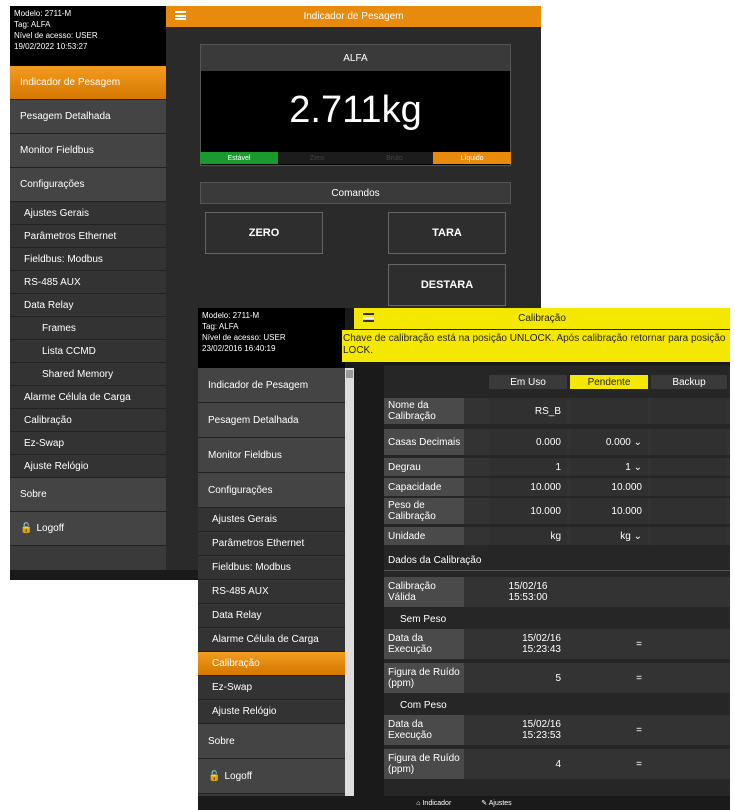 This screenshot has width=735, height=810. Describe the element at coordinates (609, 442) in the screenshot. I see `row-value-pendente-dropdown: 0.000 ⌄` at that location.